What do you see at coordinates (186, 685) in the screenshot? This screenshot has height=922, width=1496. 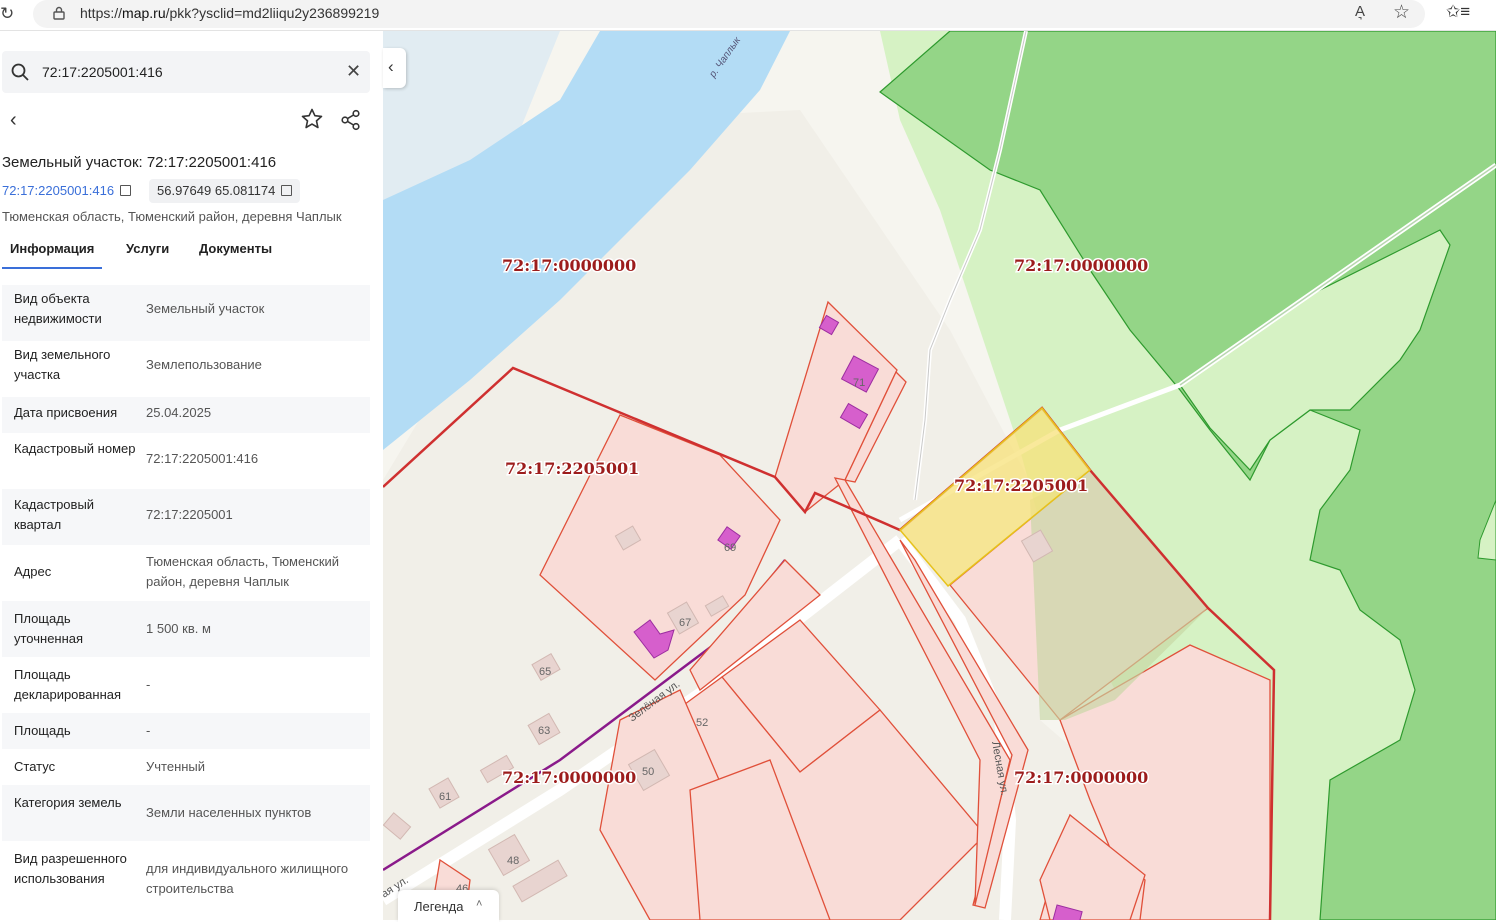 I see `table-row: Площадь декларированная -` at bounding box center [186, 685].